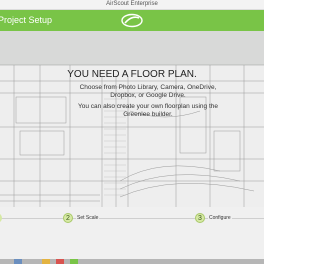  Describe the element at coordinates (132, 261) in the screenshot. I see `taskbar` at that location.